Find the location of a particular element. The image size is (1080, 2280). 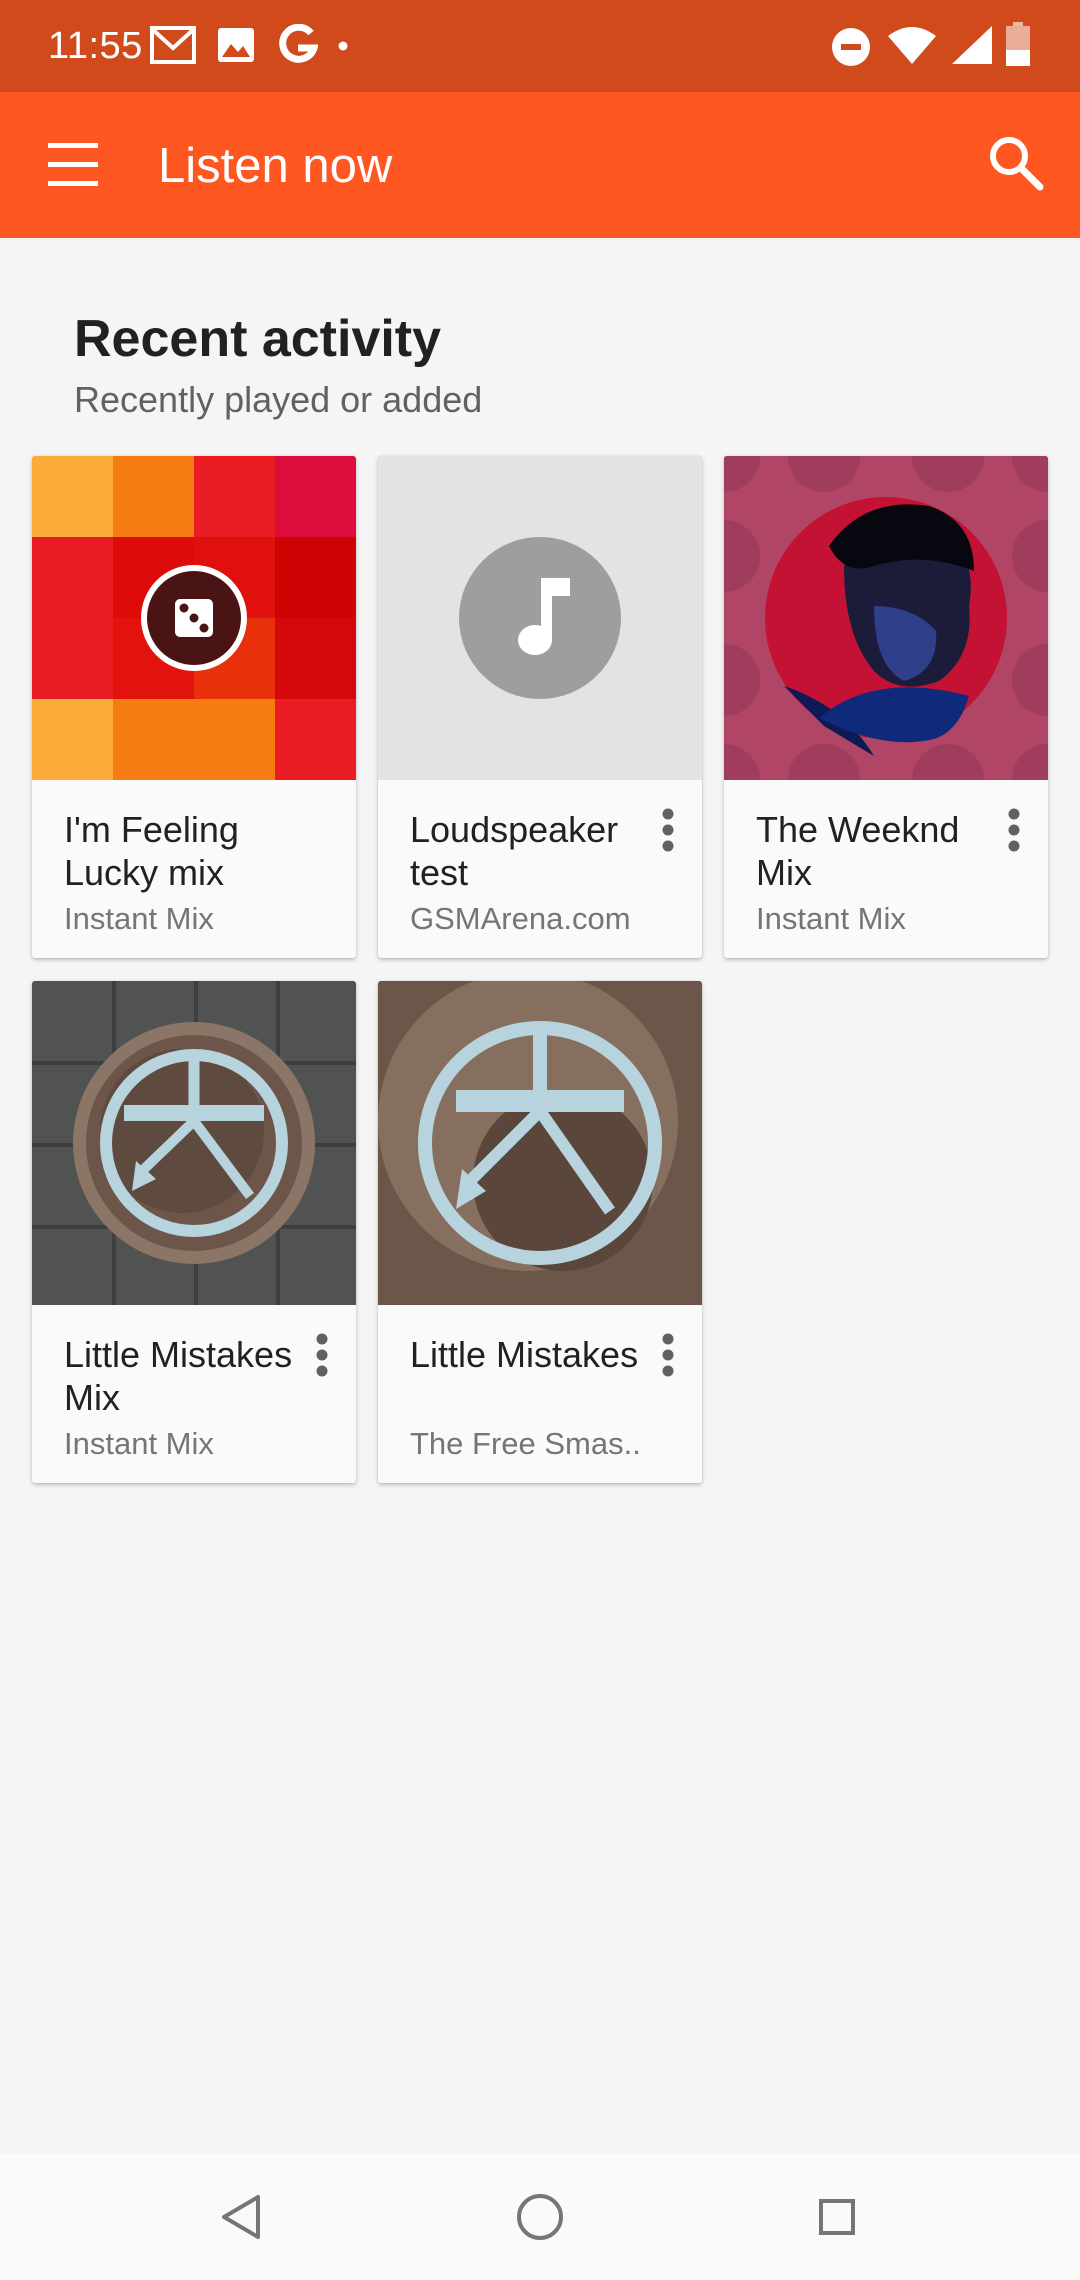

home-button is located at coordinates (540, 2217).